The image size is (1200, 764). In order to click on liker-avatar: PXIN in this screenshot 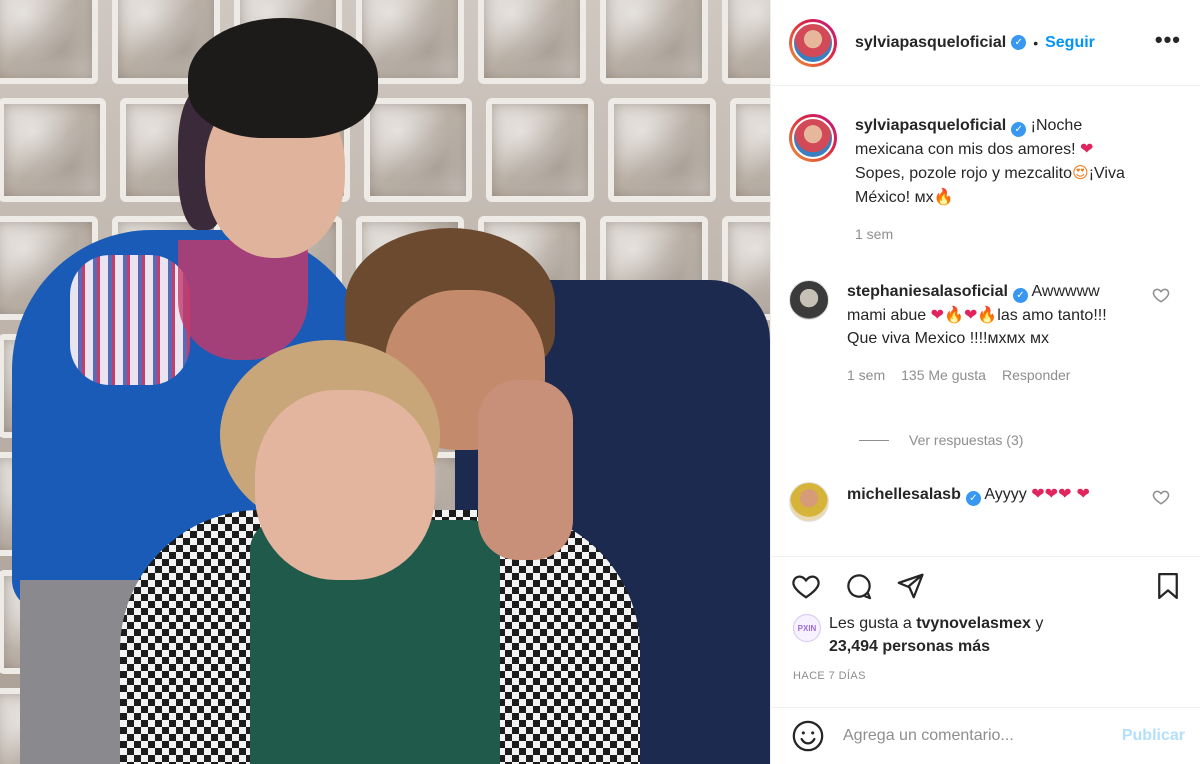, I will do `click(807, 628)`.